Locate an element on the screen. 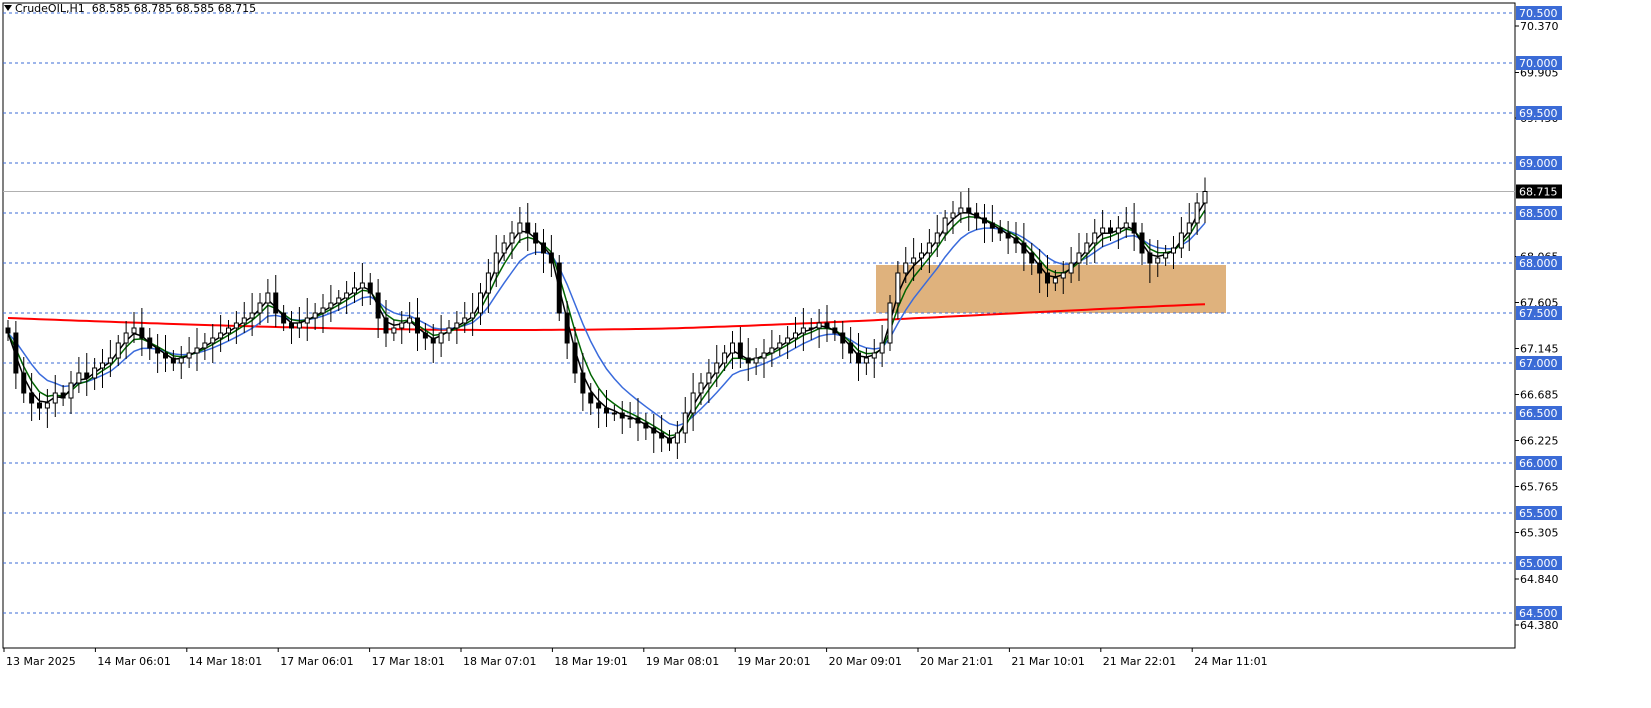 This screenshot has height=708, width=1651. scale-tick-label: 64.840 is located at coordinates (1539, 579).